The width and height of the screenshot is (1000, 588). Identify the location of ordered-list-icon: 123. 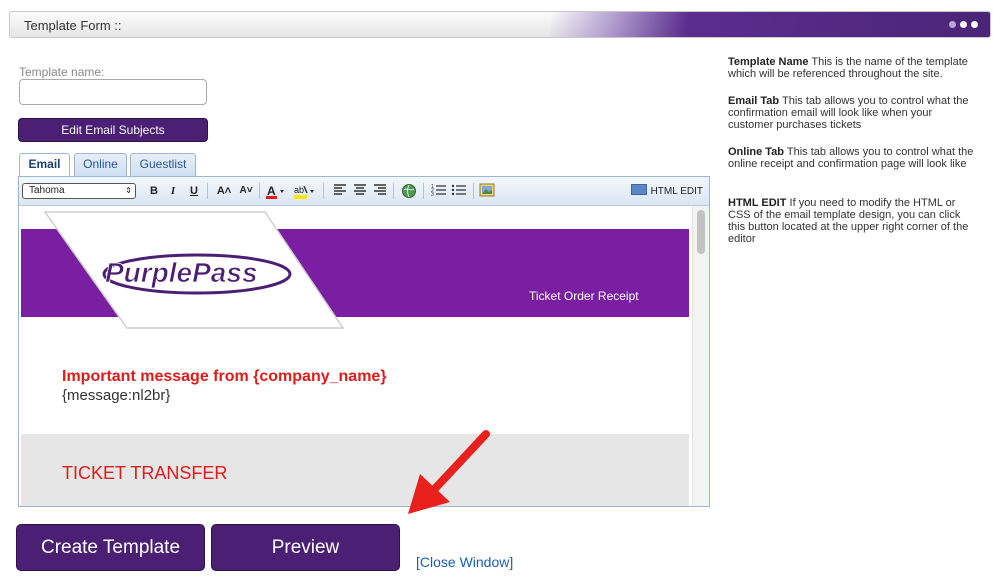
(438, 191).